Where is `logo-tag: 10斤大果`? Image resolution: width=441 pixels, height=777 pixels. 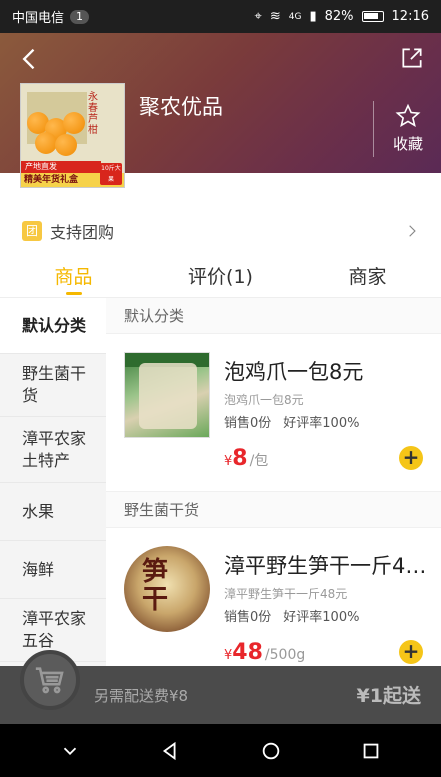
logo-tag: 10斤大果 is located at coordinates (111, 174).